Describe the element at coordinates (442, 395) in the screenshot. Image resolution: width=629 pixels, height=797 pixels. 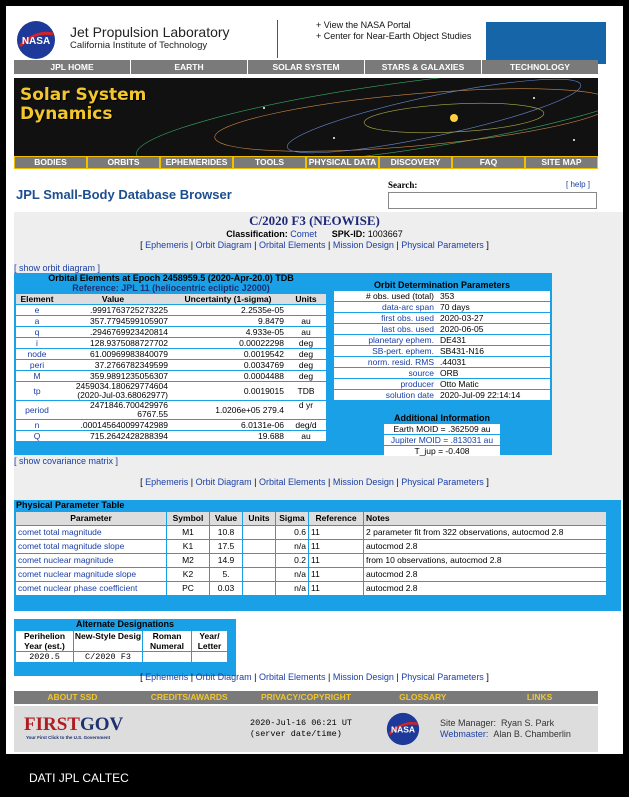
I see `table-row: solution date 2020-Jul-09 22:14:14` at that location.